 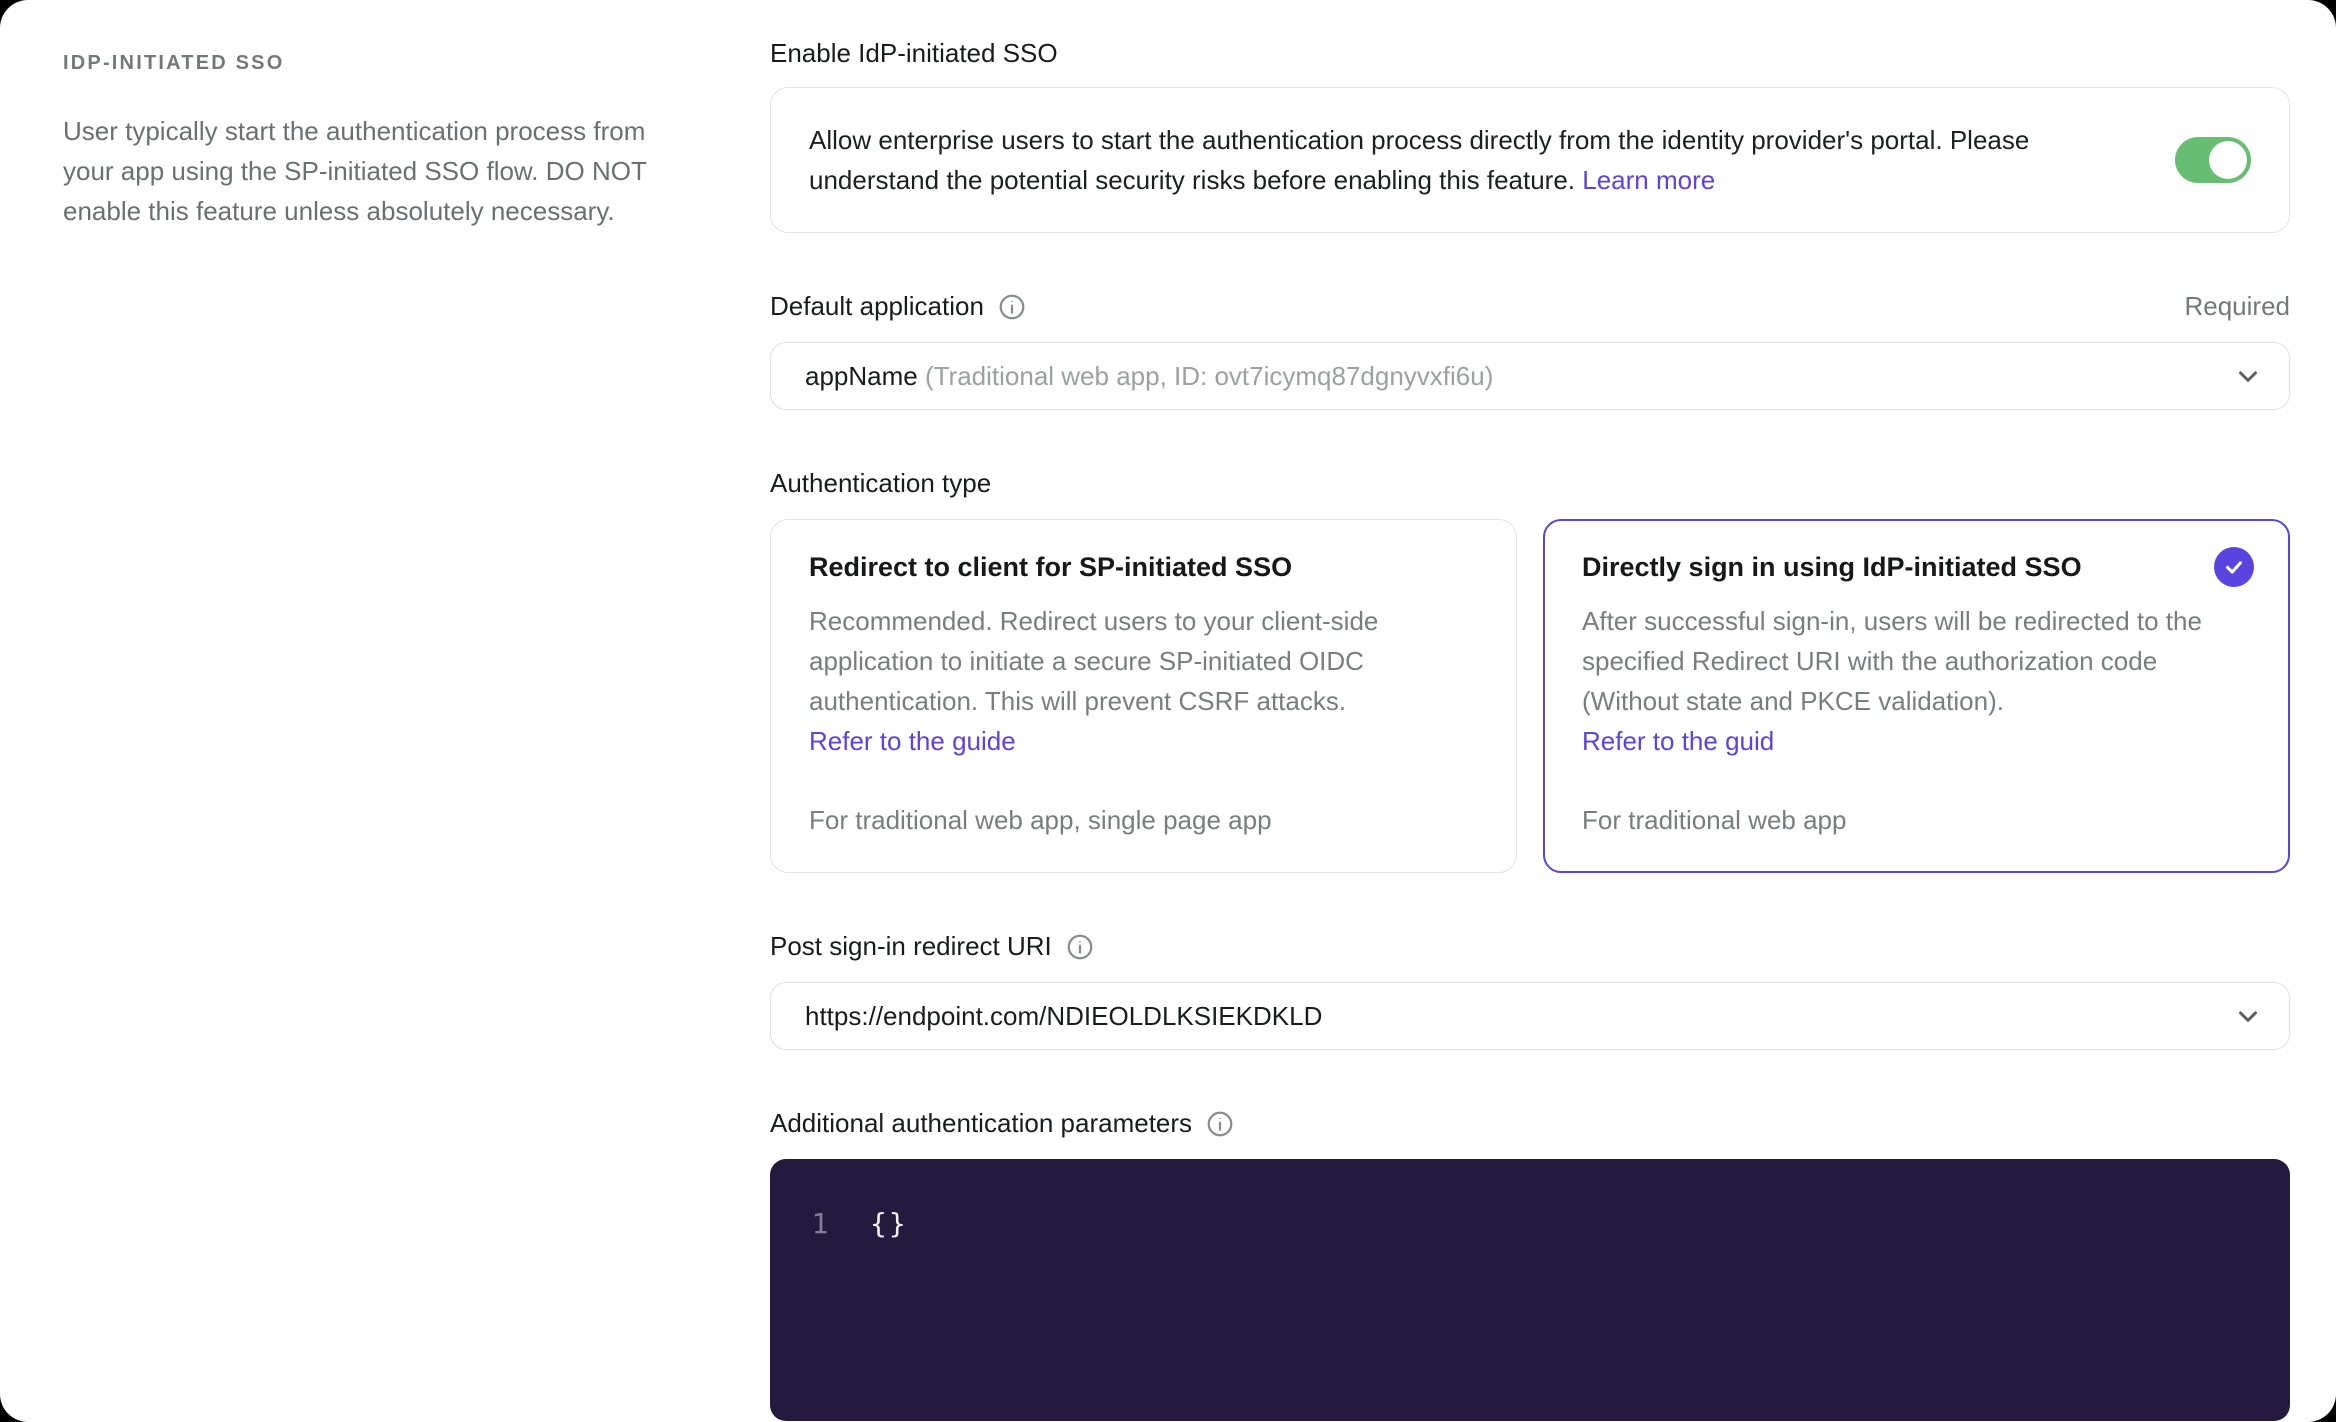 What do you see at coordinates (911, 946) in the screenshot?
I see `redirect-uri-label: Post sign-in redirect URI` at bounding box center [911, 946].